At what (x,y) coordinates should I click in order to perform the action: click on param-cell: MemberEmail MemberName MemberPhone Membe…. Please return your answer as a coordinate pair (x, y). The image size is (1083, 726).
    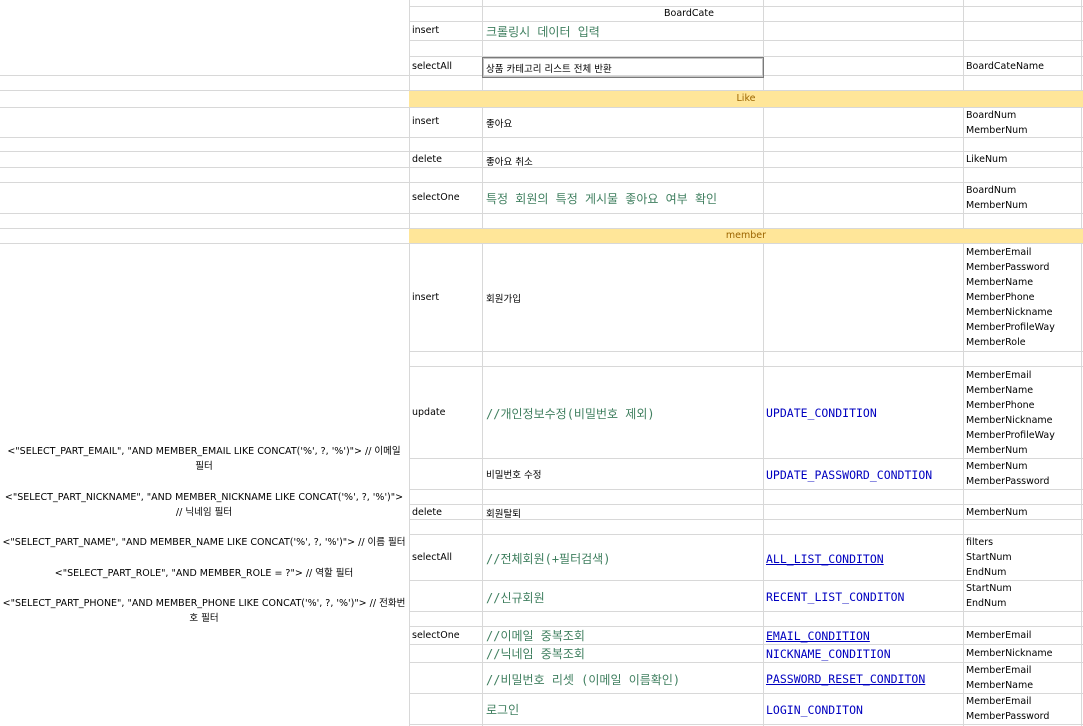
    Looking at the image, I should click on (1010, 413).